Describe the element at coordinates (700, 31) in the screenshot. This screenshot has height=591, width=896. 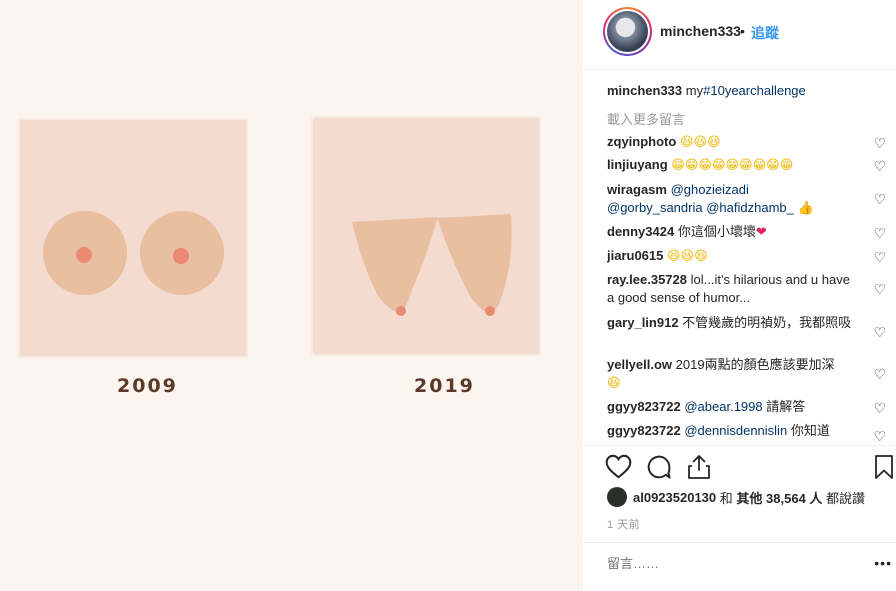
I see `header-username: minchen333` at that location.